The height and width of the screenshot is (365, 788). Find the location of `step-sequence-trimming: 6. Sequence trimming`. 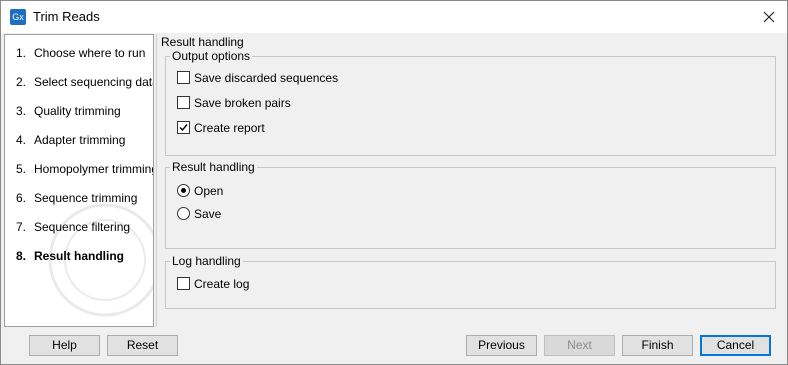

step-sequence-trimming: 6. Sequence trimming is located at coordinates (76, 198).